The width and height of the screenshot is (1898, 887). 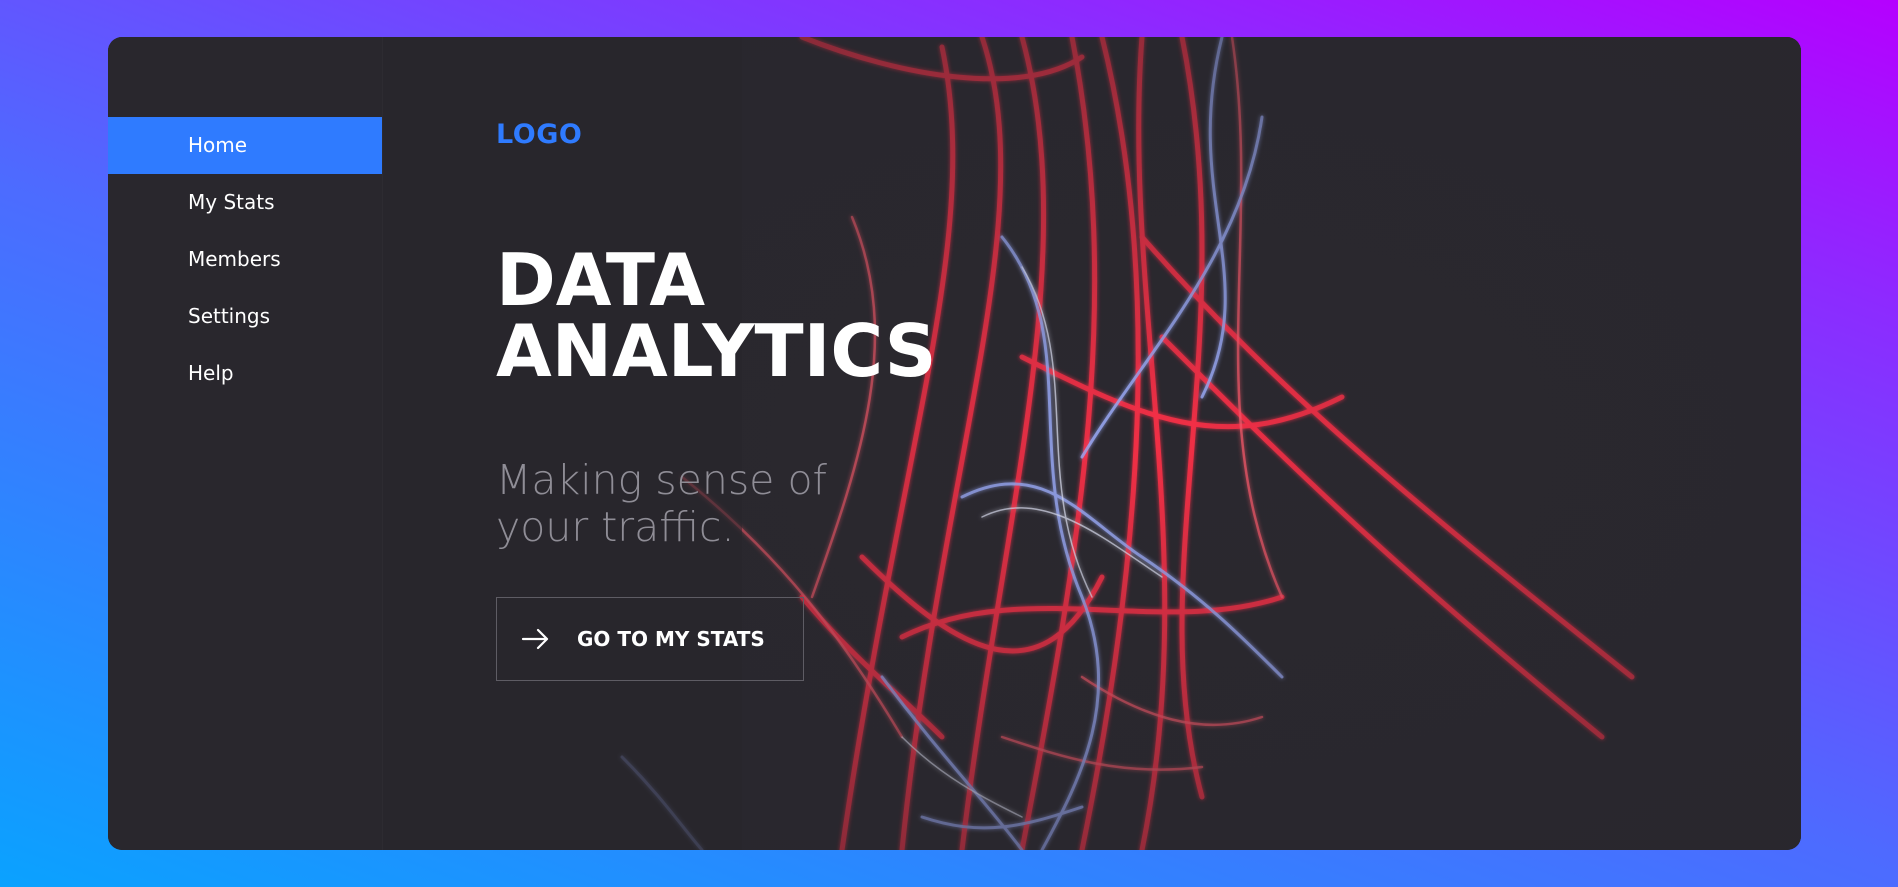 I want to click on logo: LOGO, so click(x=539, y=134).